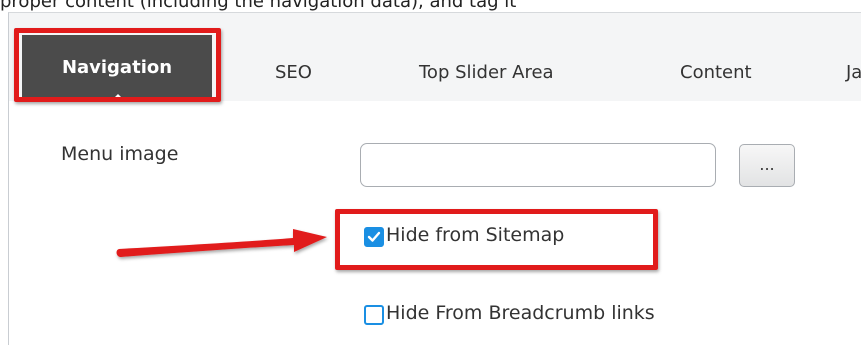 The image size is (861, 345). What do you see at coordinates (475, 235) in the screenshot?
I see `hide-from-sitemap-label: Hide from Sitemap` at bounding box center [475, 235].